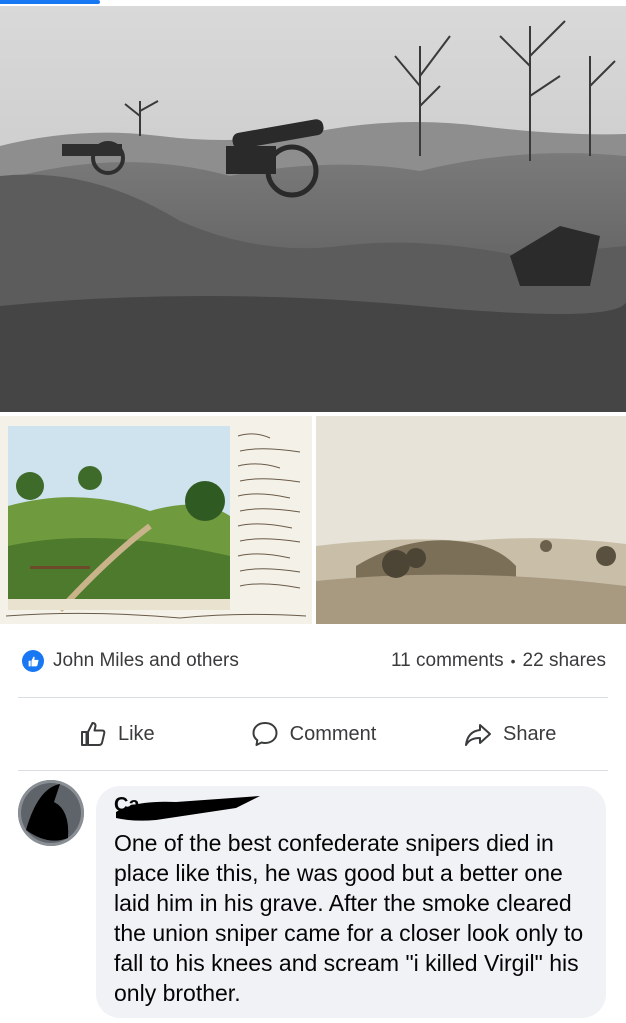  I want to click on comment-icon, so click(265, 734).